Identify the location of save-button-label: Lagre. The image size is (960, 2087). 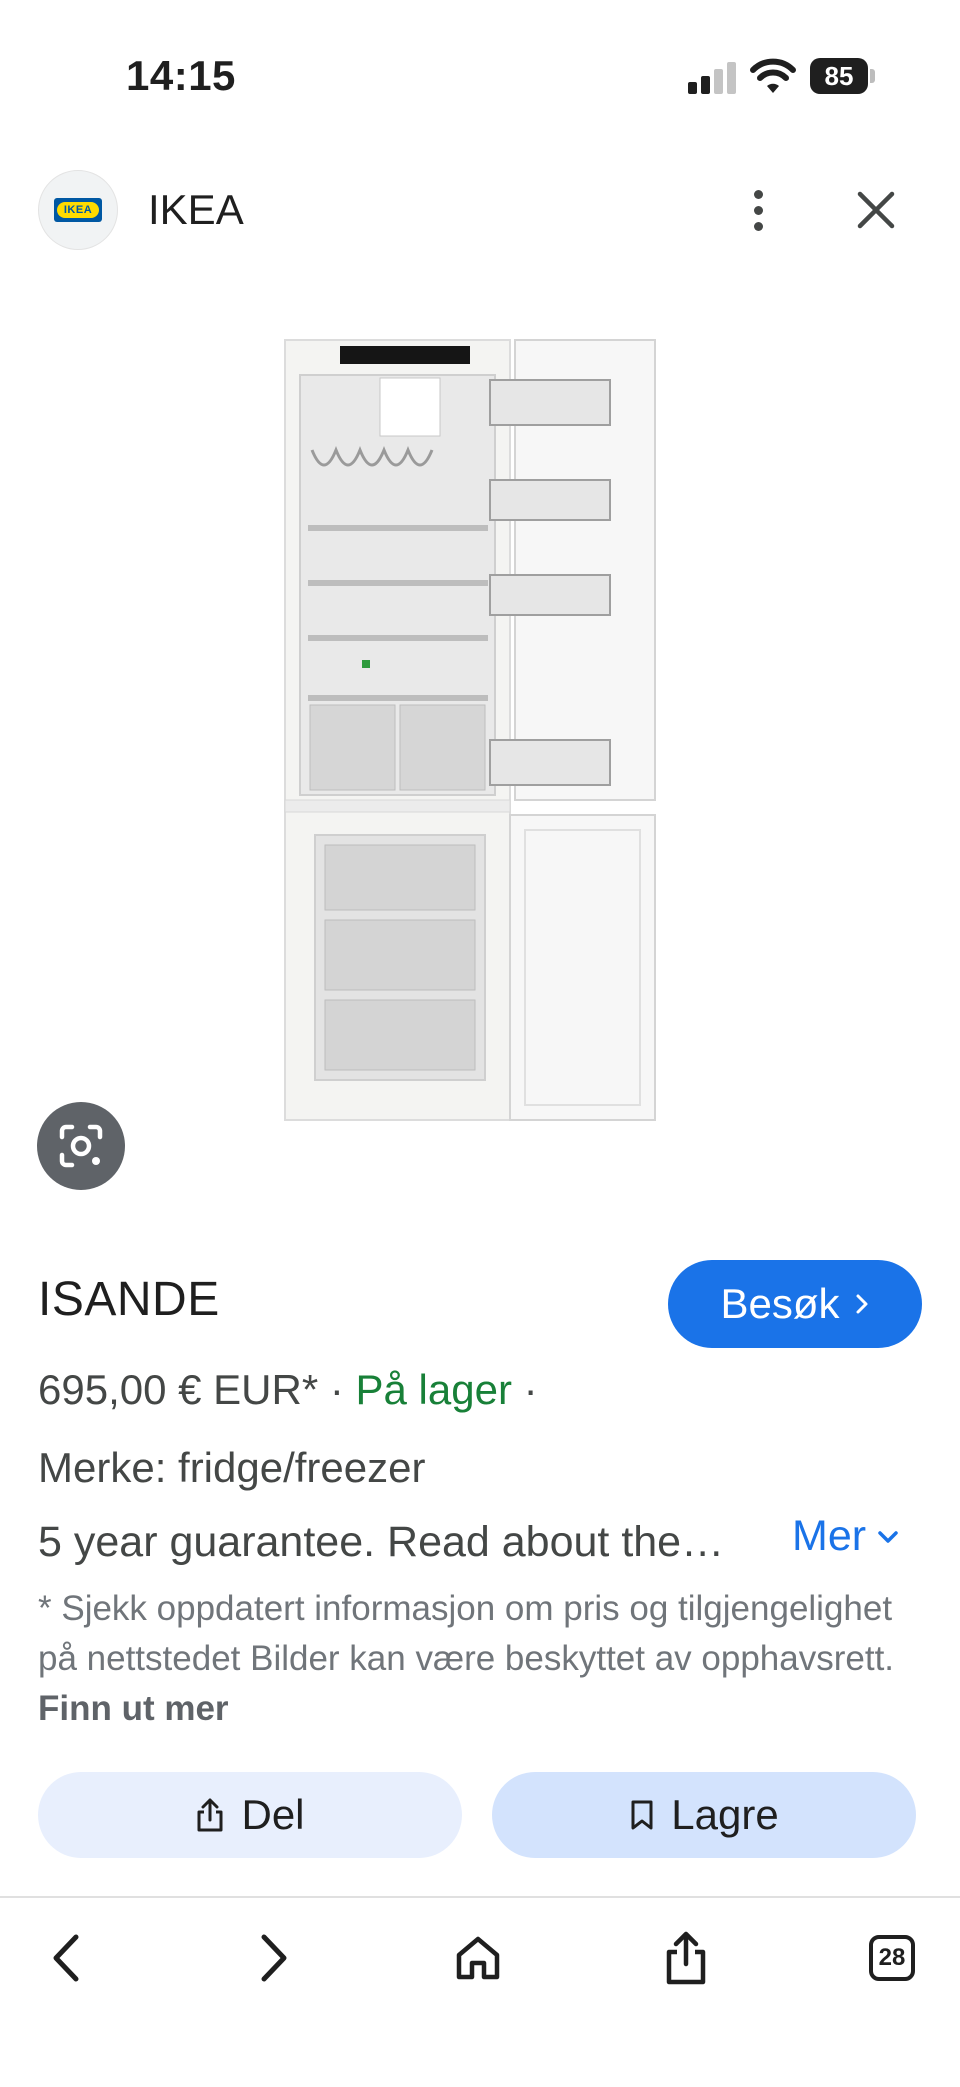
(725, 1814).